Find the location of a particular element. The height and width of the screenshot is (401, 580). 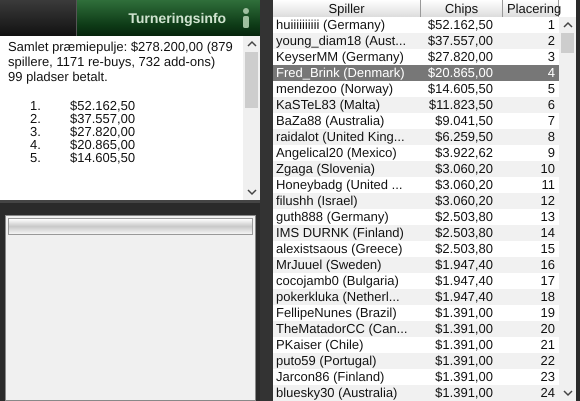

player-cell-text: Angelical20 (Mexico) is located at coordinates (336, 153).